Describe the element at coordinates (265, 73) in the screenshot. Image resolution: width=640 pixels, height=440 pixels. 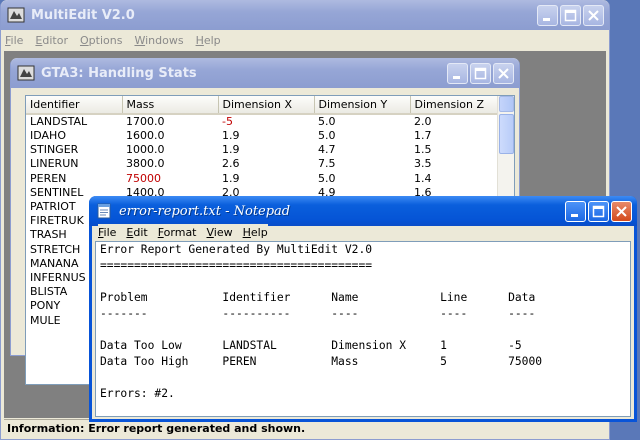
I see `handling-titlebar: GTA3: Handling Stats` at that location.